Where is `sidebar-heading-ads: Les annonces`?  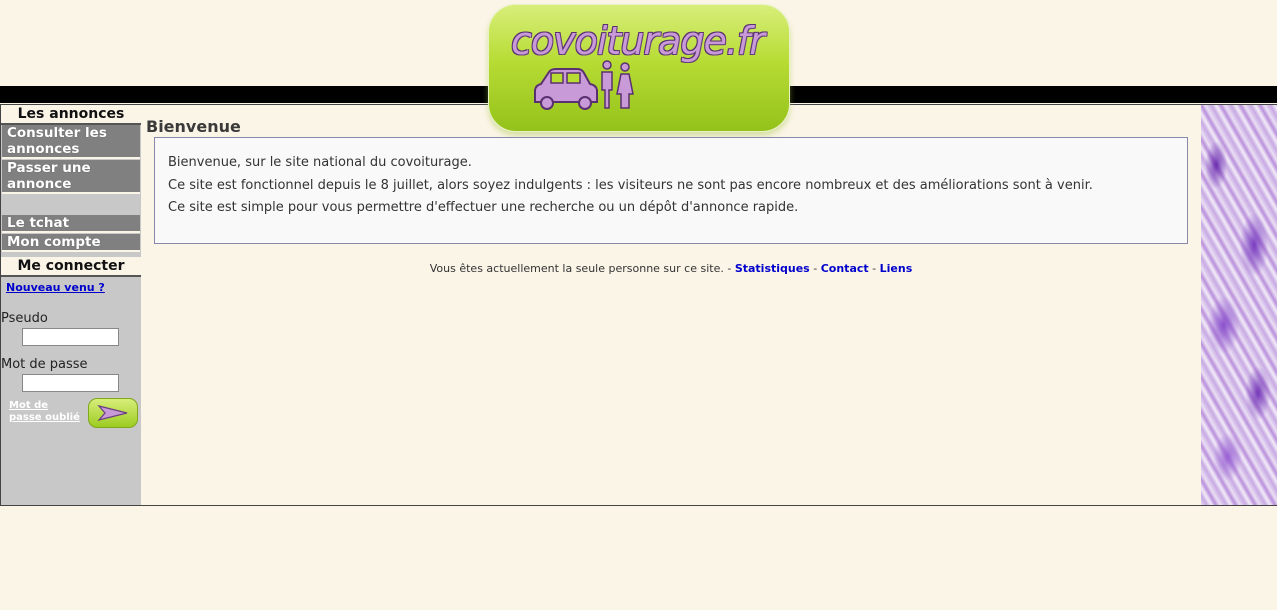
sidebar-heading-ads: Les annonces is located at coordinates (71, 115).